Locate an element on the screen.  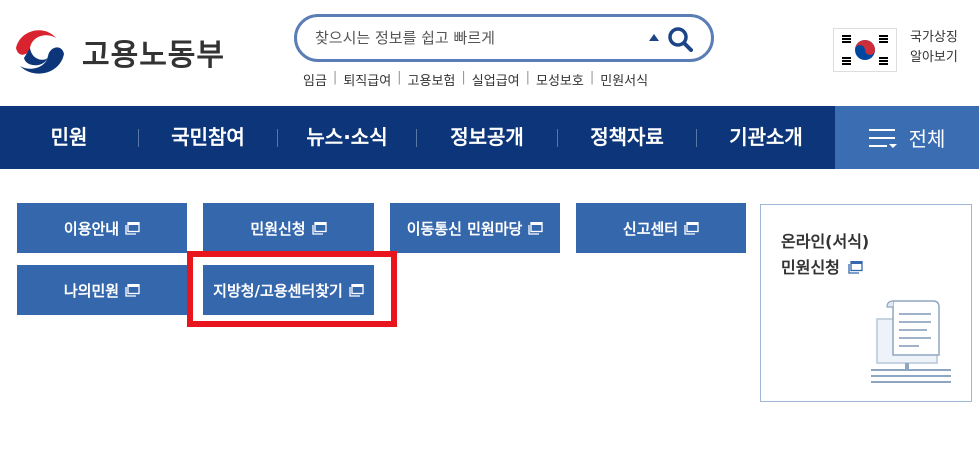
gnb-item-policy-data: 정책자료 is located at coordinates (627, 137).